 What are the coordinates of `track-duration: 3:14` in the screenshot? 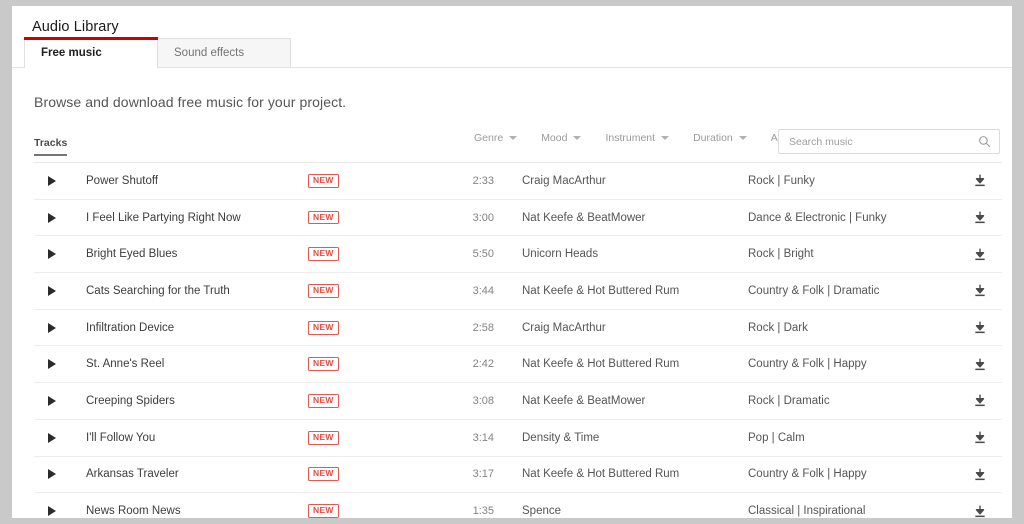 It's located at (483, 437).